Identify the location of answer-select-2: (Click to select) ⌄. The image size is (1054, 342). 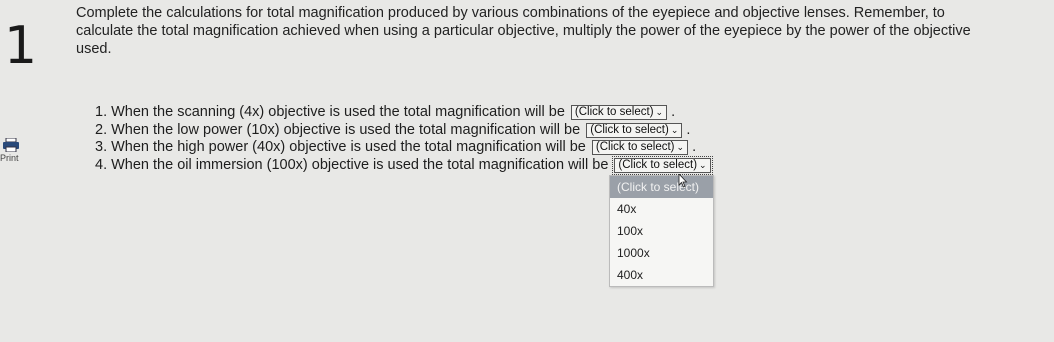
(634, 130).